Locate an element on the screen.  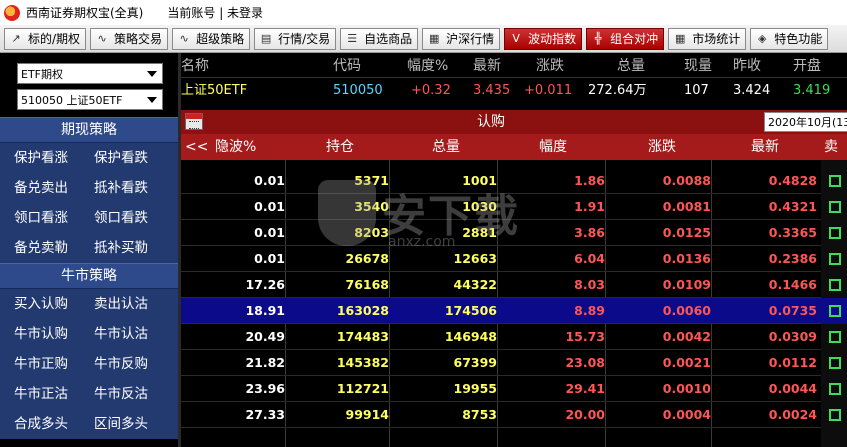
cell-iv: 20.49 is located at coordinates (265, 336).